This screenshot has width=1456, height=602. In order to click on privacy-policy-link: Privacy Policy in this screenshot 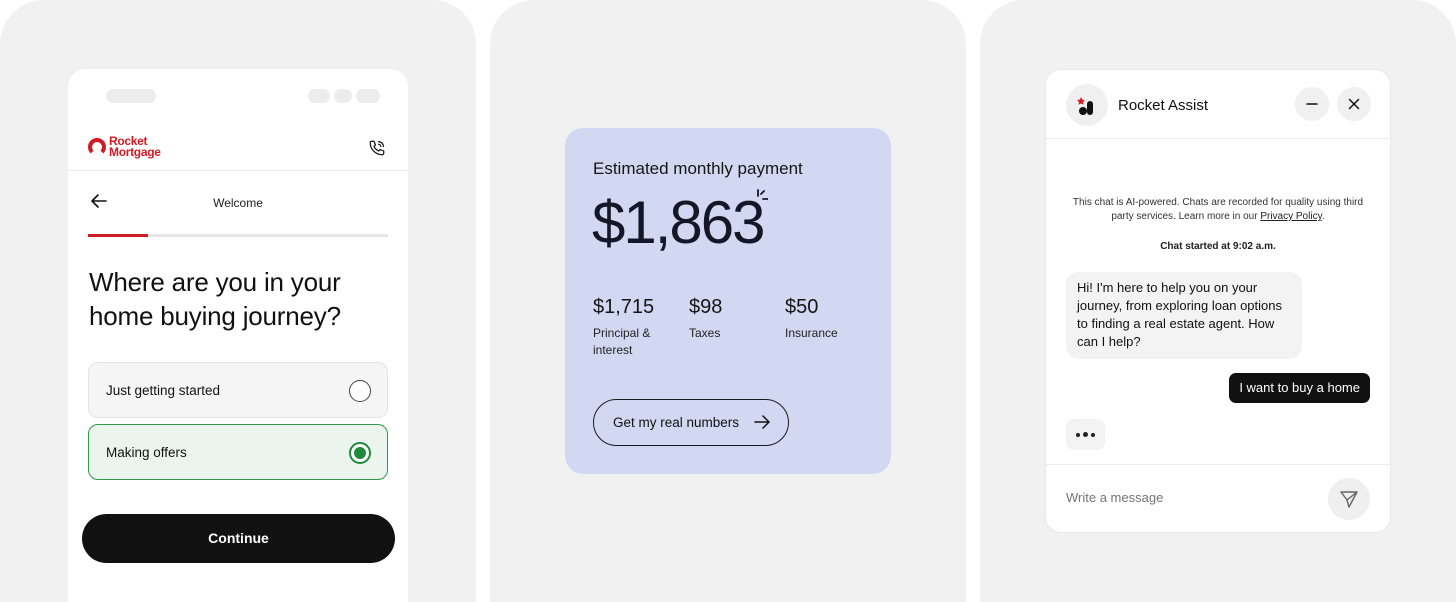, I will do `click(1291, 216)`.